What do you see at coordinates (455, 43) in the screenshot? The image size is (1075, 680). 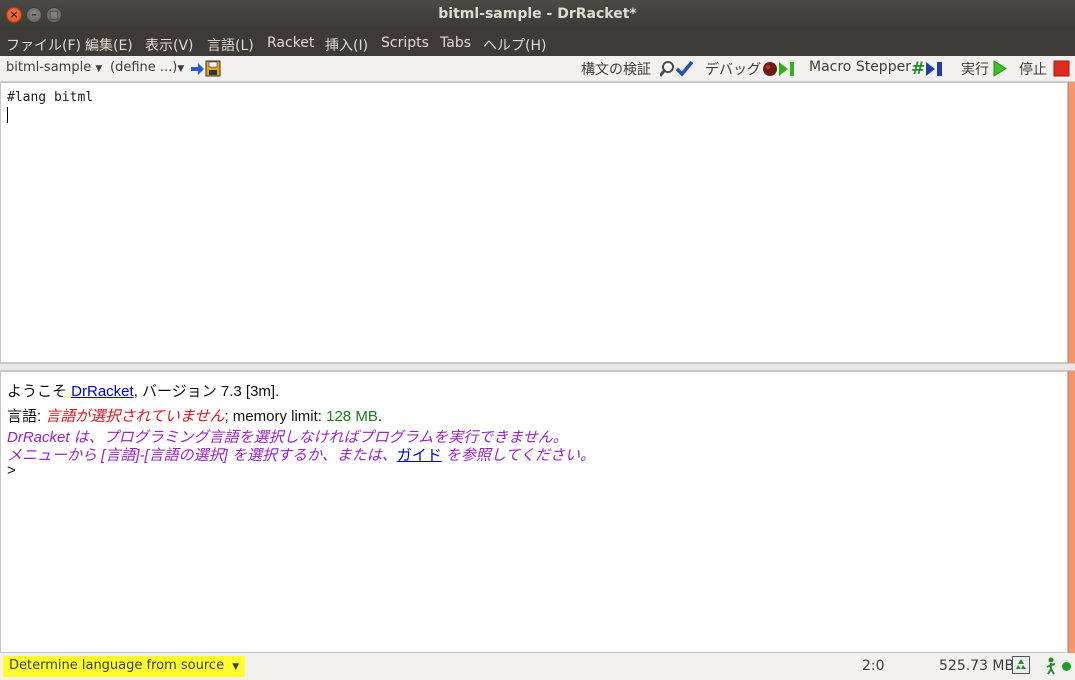 I see `menu-tabs: Tabs` at bounding box center [455, 43].